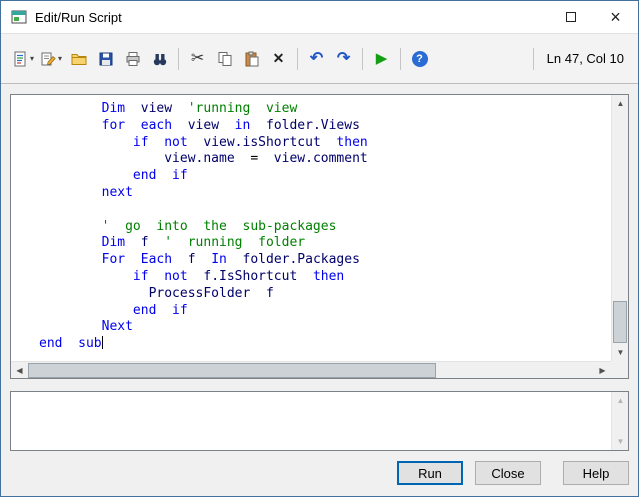 The image size is (639, 497). Describe the element at coordinates (310, 421) in the screenshot. I see `output-text` at that location.